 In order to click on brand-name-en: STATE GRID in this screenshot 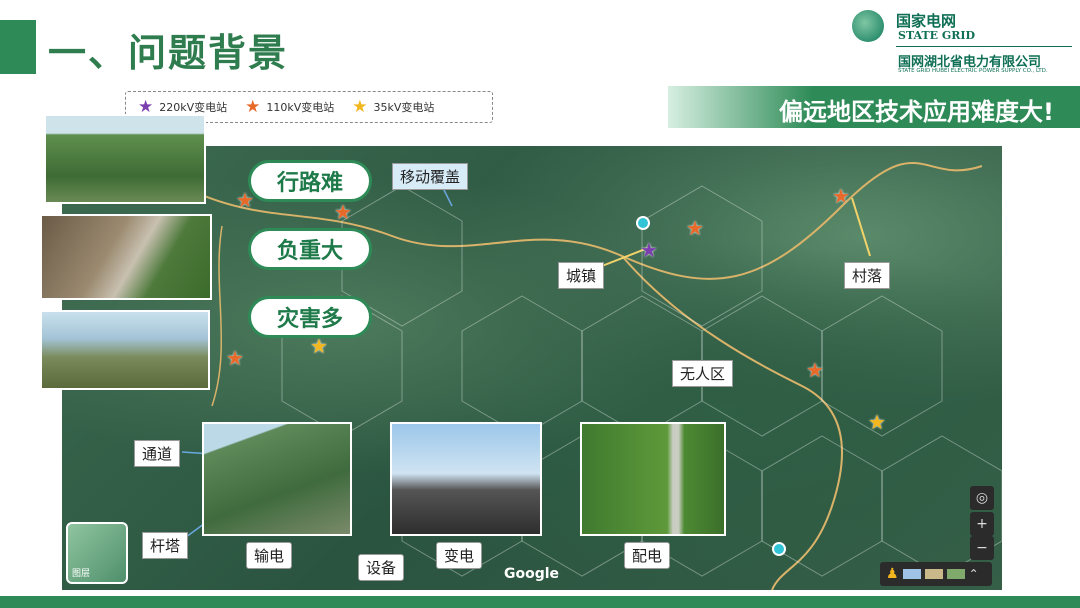, I will do `click(937, 35)`.